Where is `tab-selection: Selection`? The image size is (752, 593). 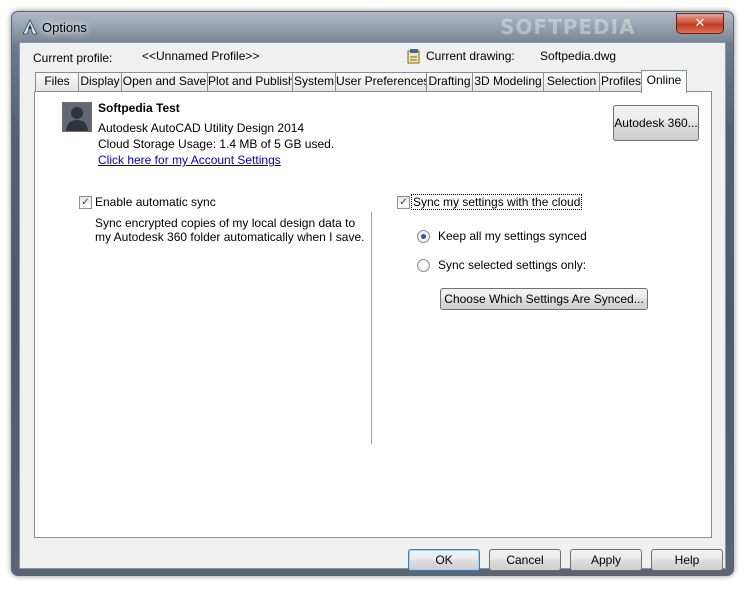
tab-selection: Selection is located at coordinates (571, 81).